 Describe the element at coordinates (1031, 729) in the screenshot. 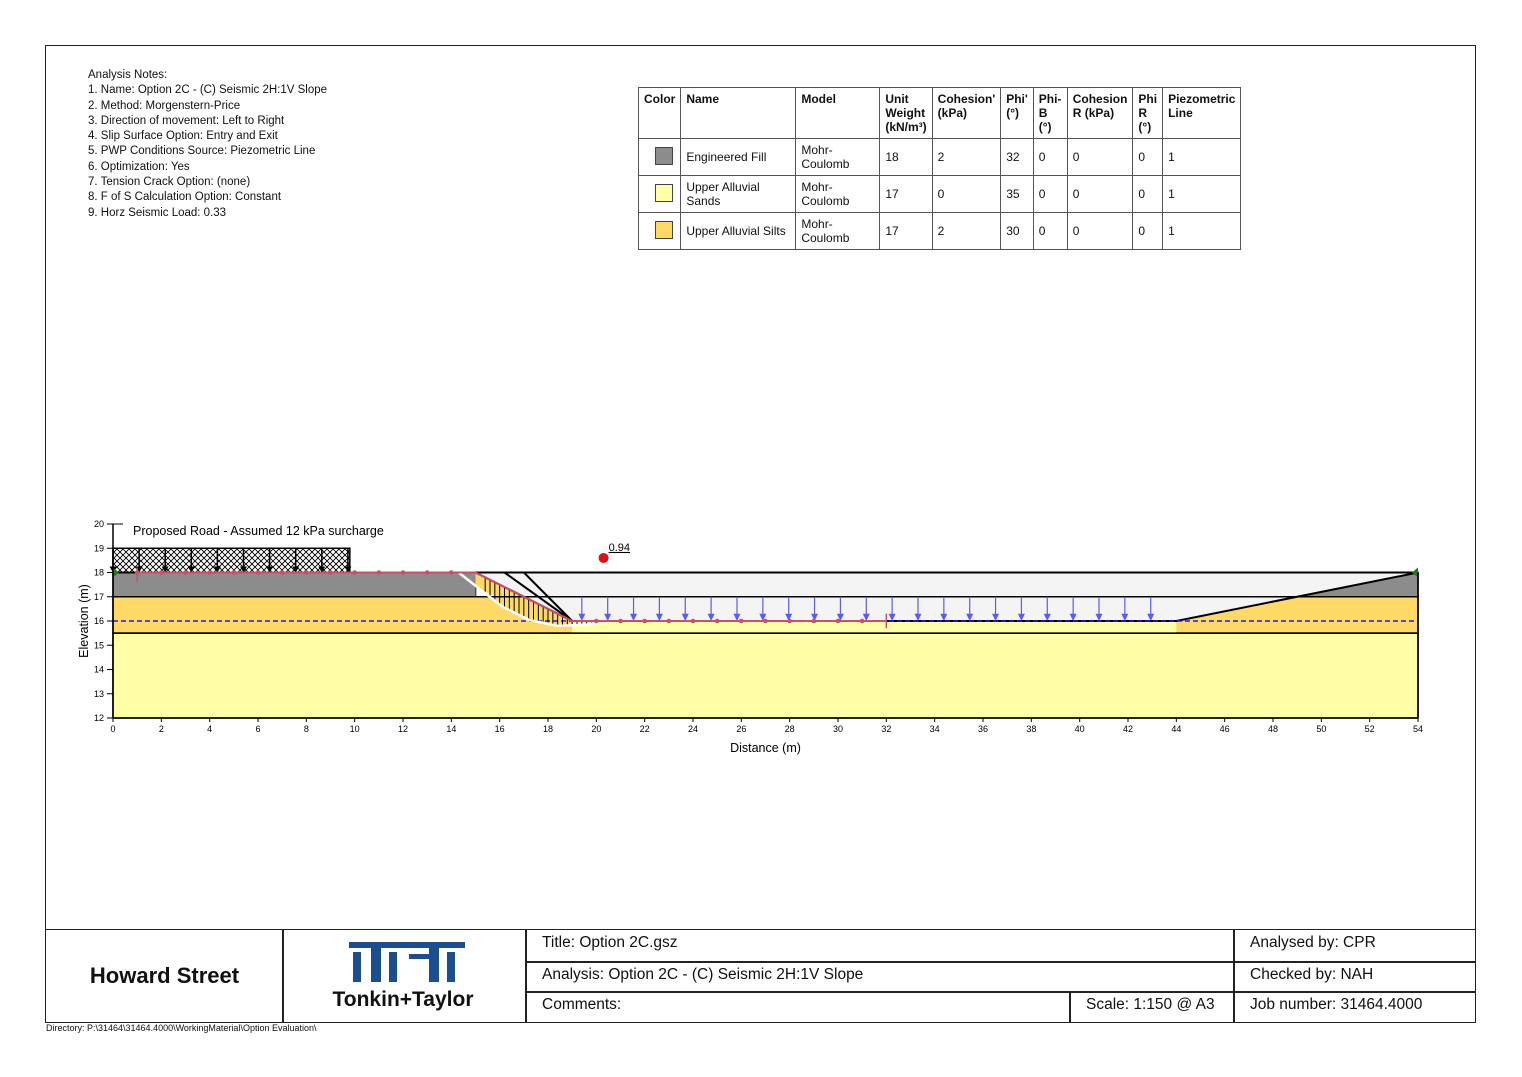

I see `x-tick-label: 38` at that location.